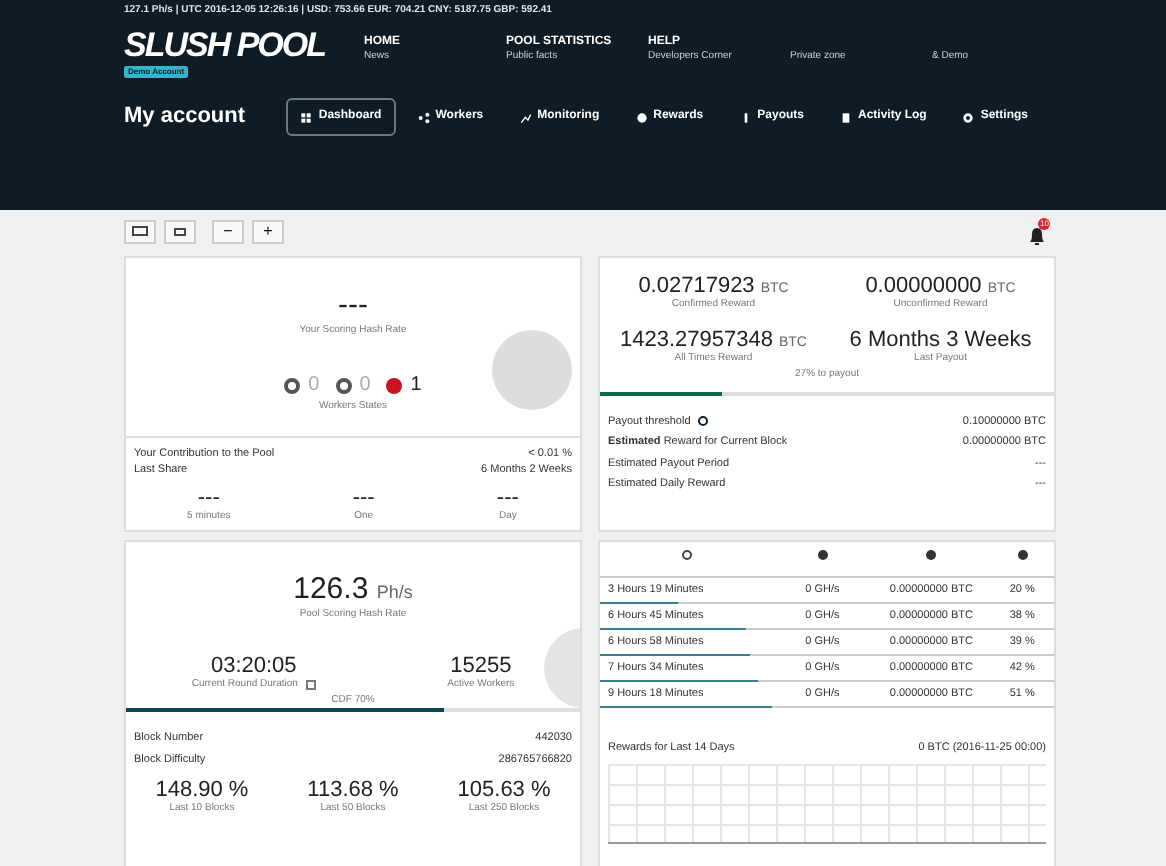 This screenshot has width=1166, height=866. What do you see at coordinates (525, 117) in the screenshot?
I see `chart-icon` at bounding box center [525, 117].